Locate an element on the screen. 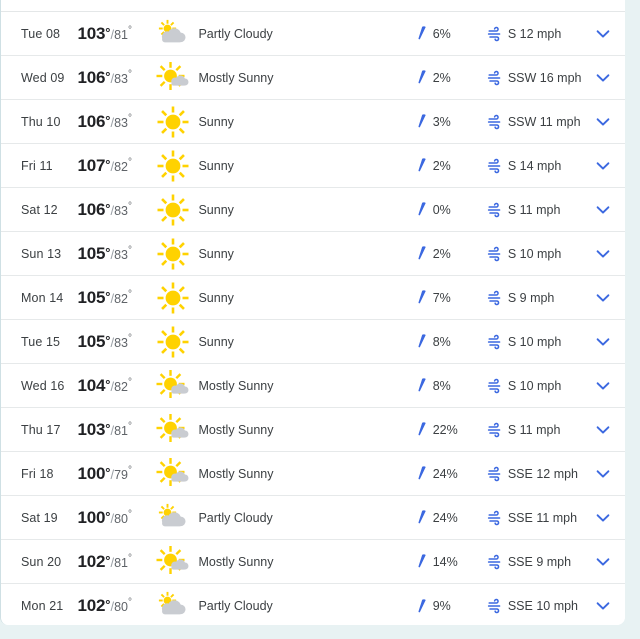 Image resolution: width=640 pixels, height=639 pixels. forecast-temperature: 100°/80° is located at coordinates (116, 518).